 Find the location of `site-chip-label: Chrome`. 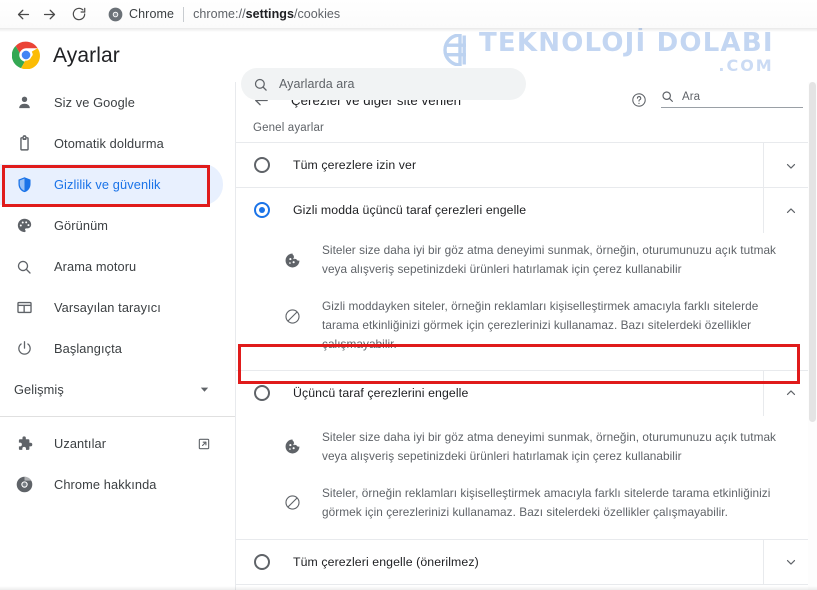

site-chip-label: Chrome is located at coordinates (152, 14).